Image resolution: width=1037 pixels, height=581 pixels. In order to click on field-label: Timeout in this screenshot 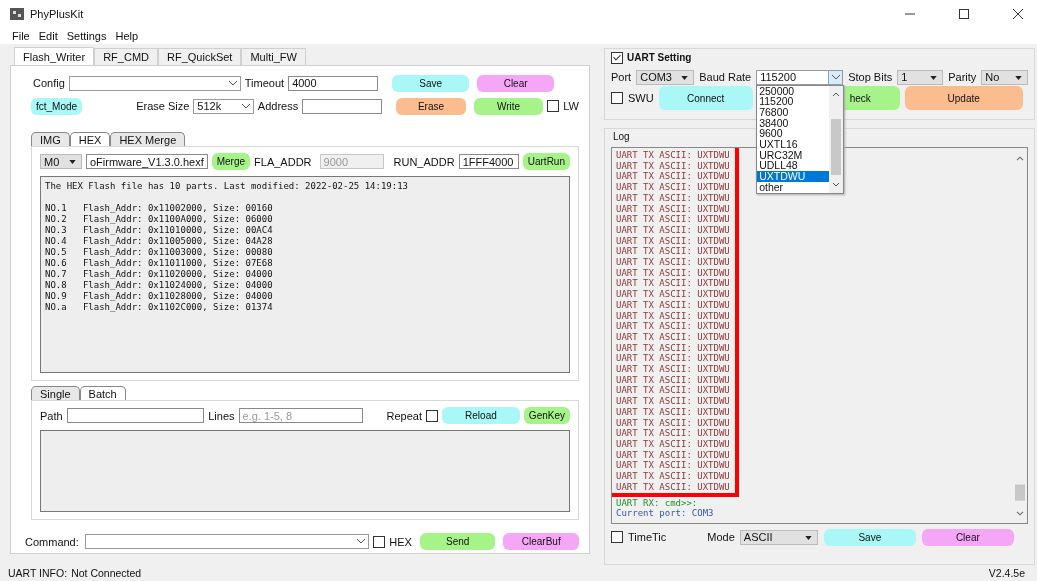, I will do `click(264, 83)`.